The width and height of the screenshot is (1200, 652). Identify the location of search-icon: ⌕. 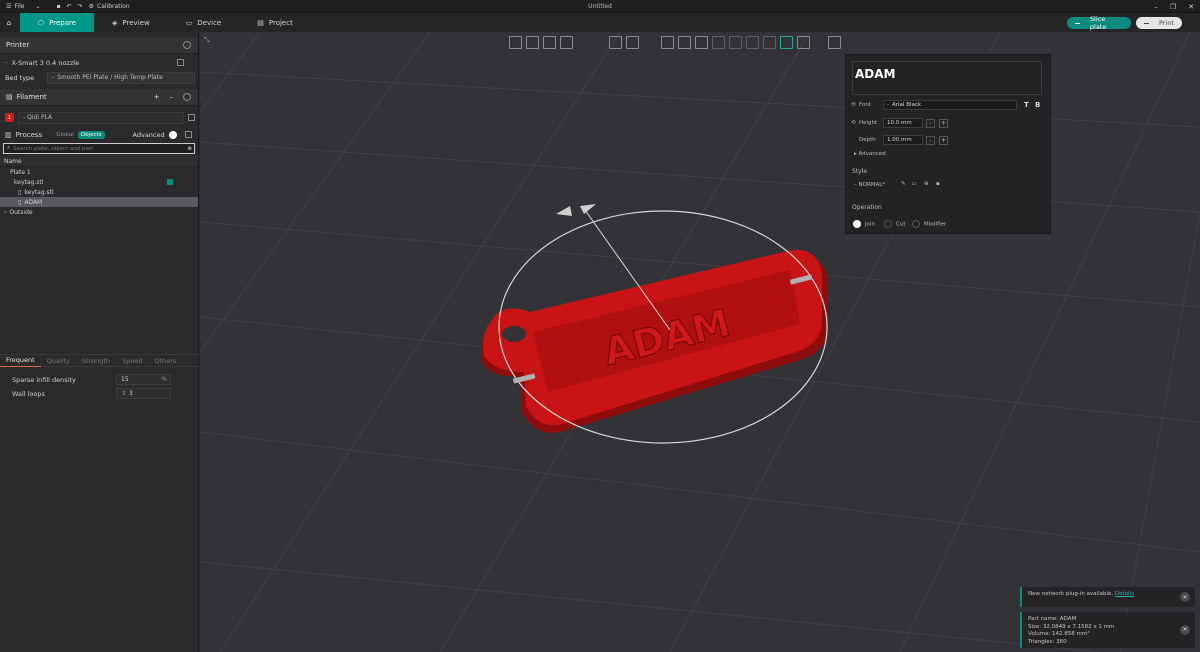
(9, 148).